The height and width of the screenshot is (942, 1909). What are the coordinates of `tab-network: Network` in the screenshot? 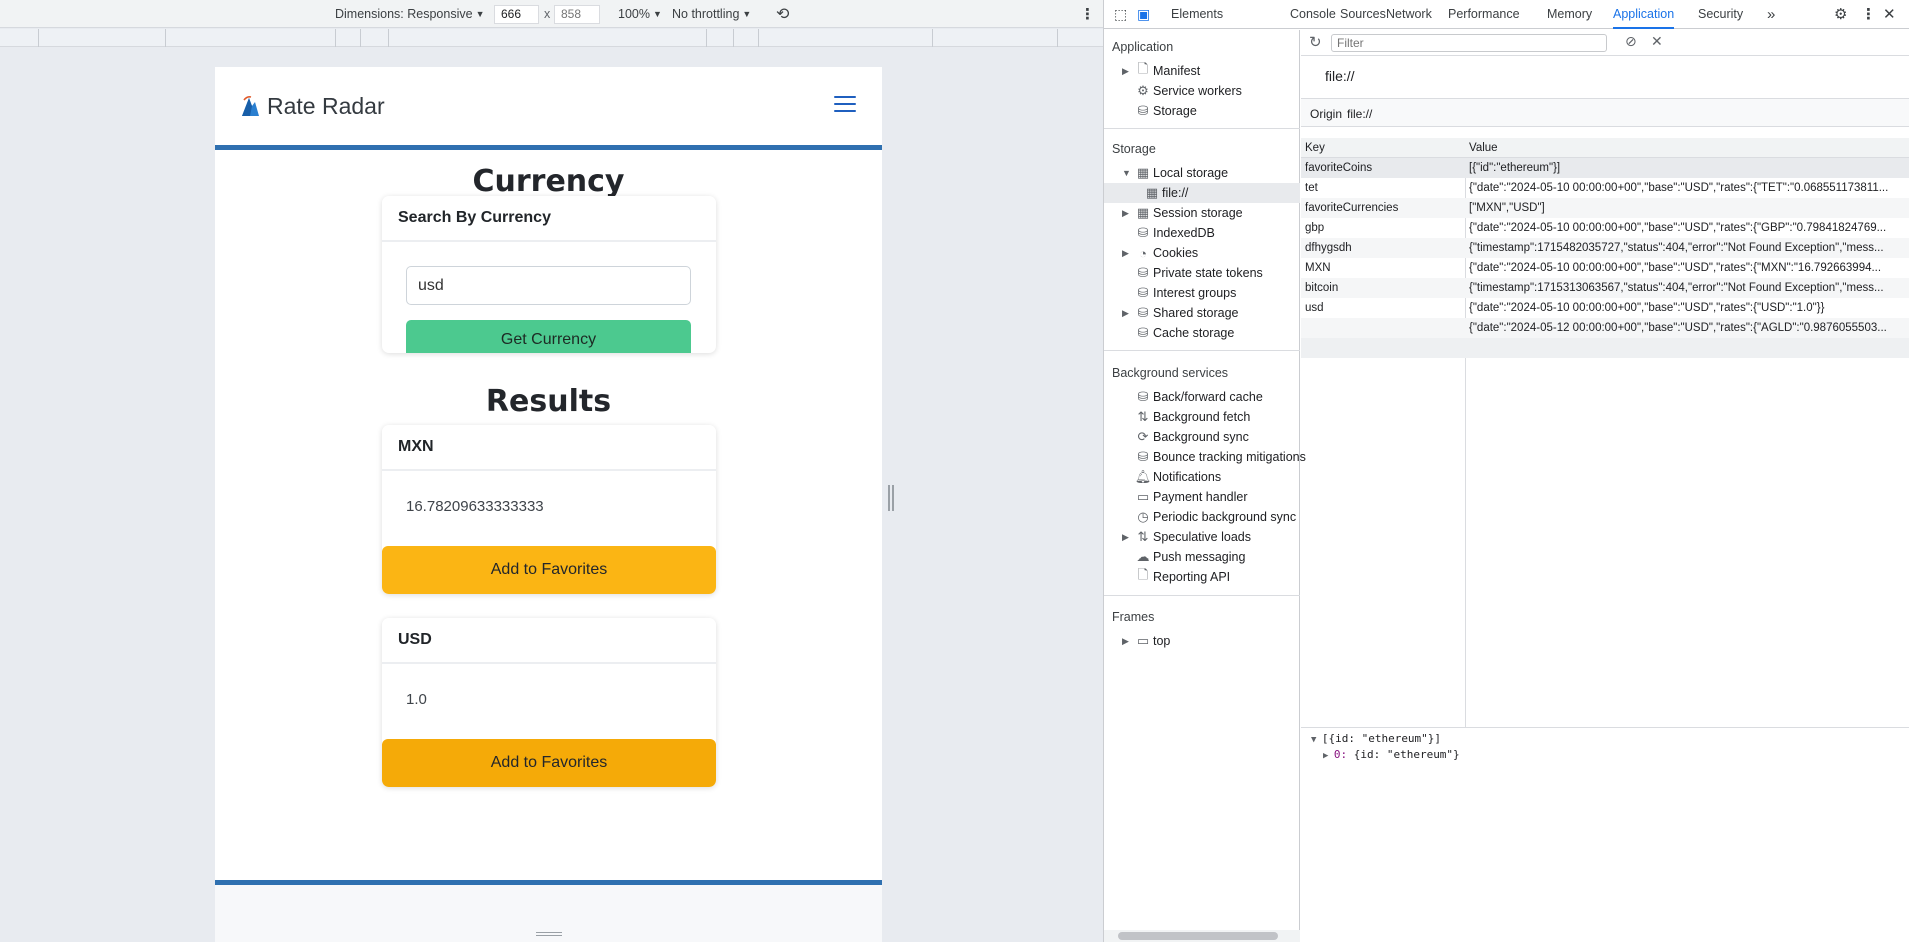 It's located at (1409, 14).